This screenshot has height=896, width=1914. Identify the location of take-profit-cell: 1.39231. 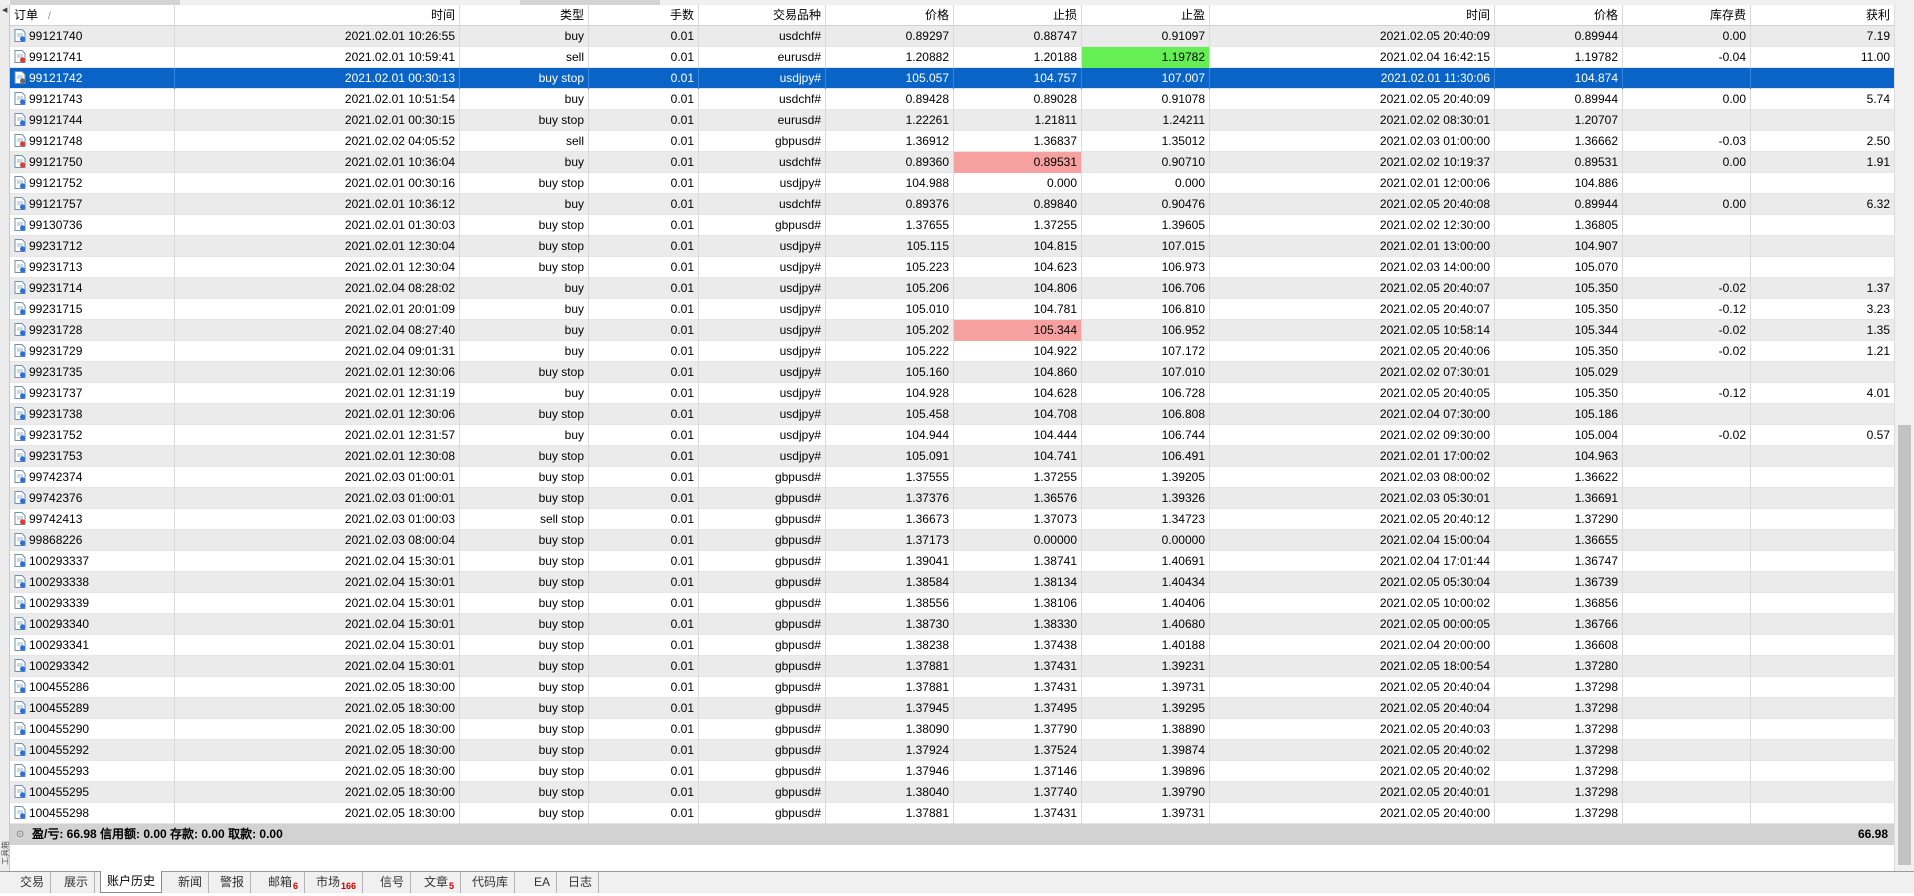
(1146, 666).